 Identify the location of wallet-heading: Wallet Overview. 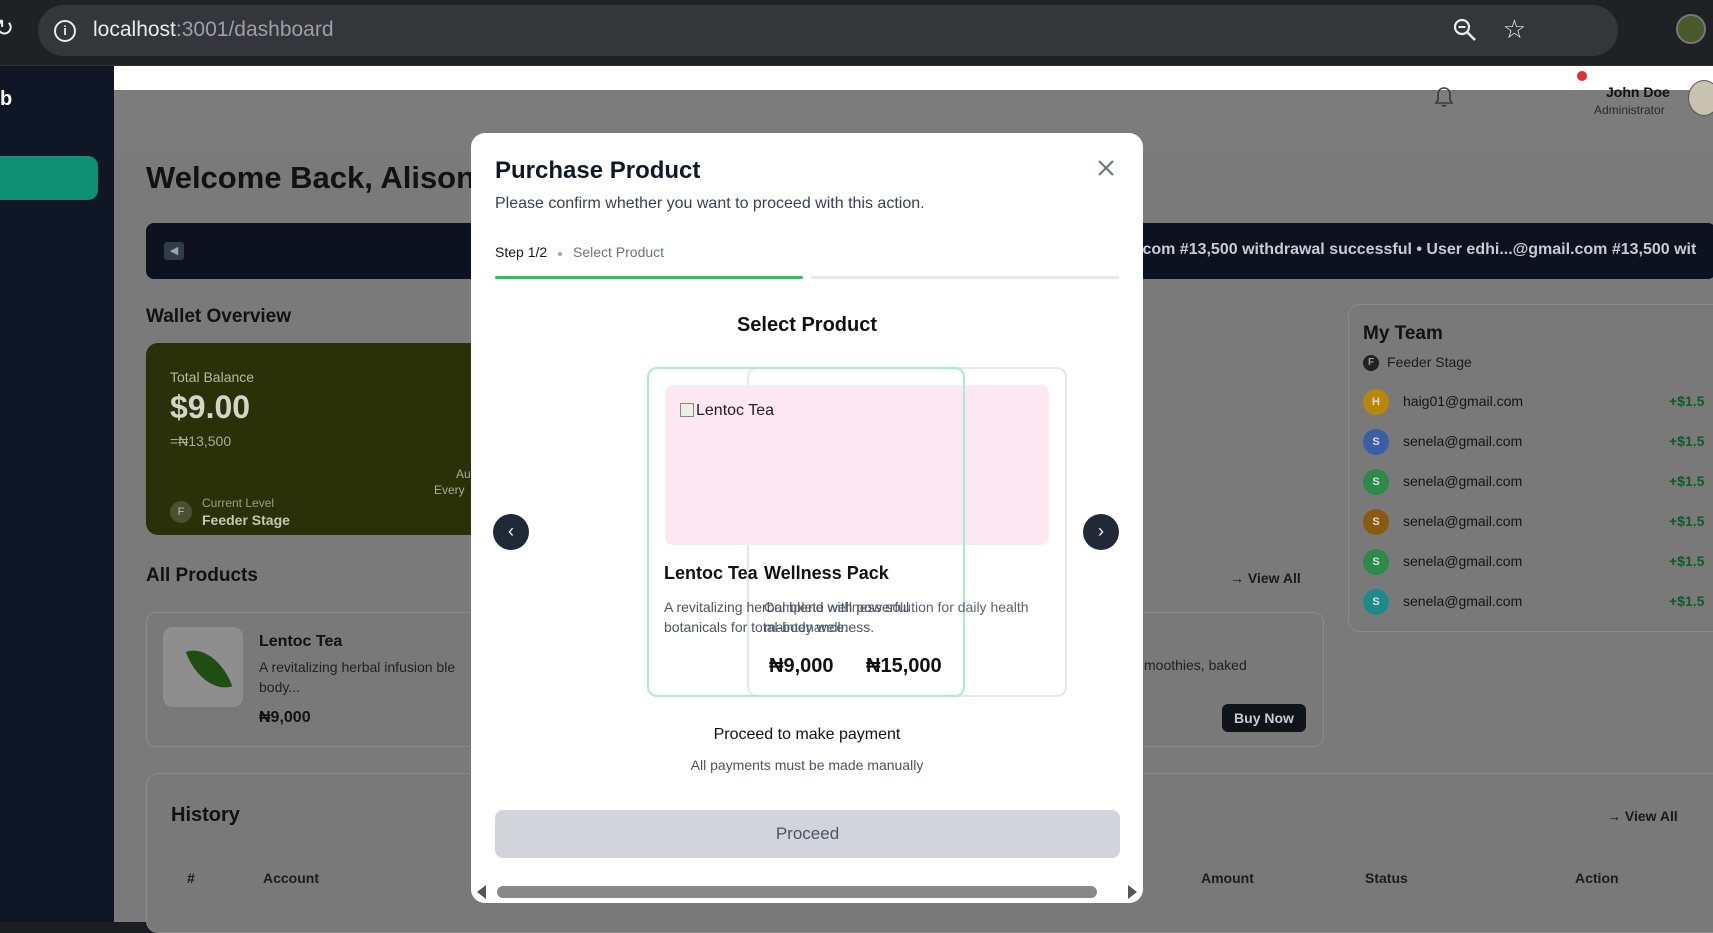
(219, 316).